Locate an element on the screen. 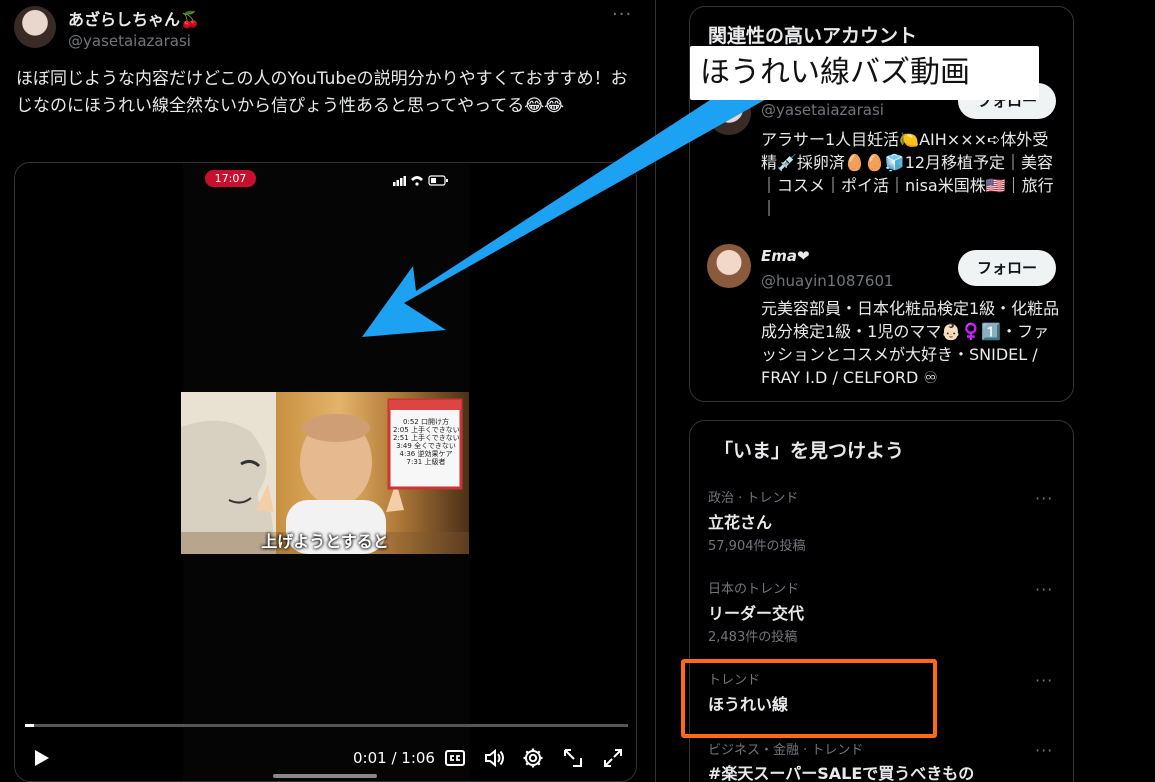  fullscreen-icon is located at coordinates (613, 758).